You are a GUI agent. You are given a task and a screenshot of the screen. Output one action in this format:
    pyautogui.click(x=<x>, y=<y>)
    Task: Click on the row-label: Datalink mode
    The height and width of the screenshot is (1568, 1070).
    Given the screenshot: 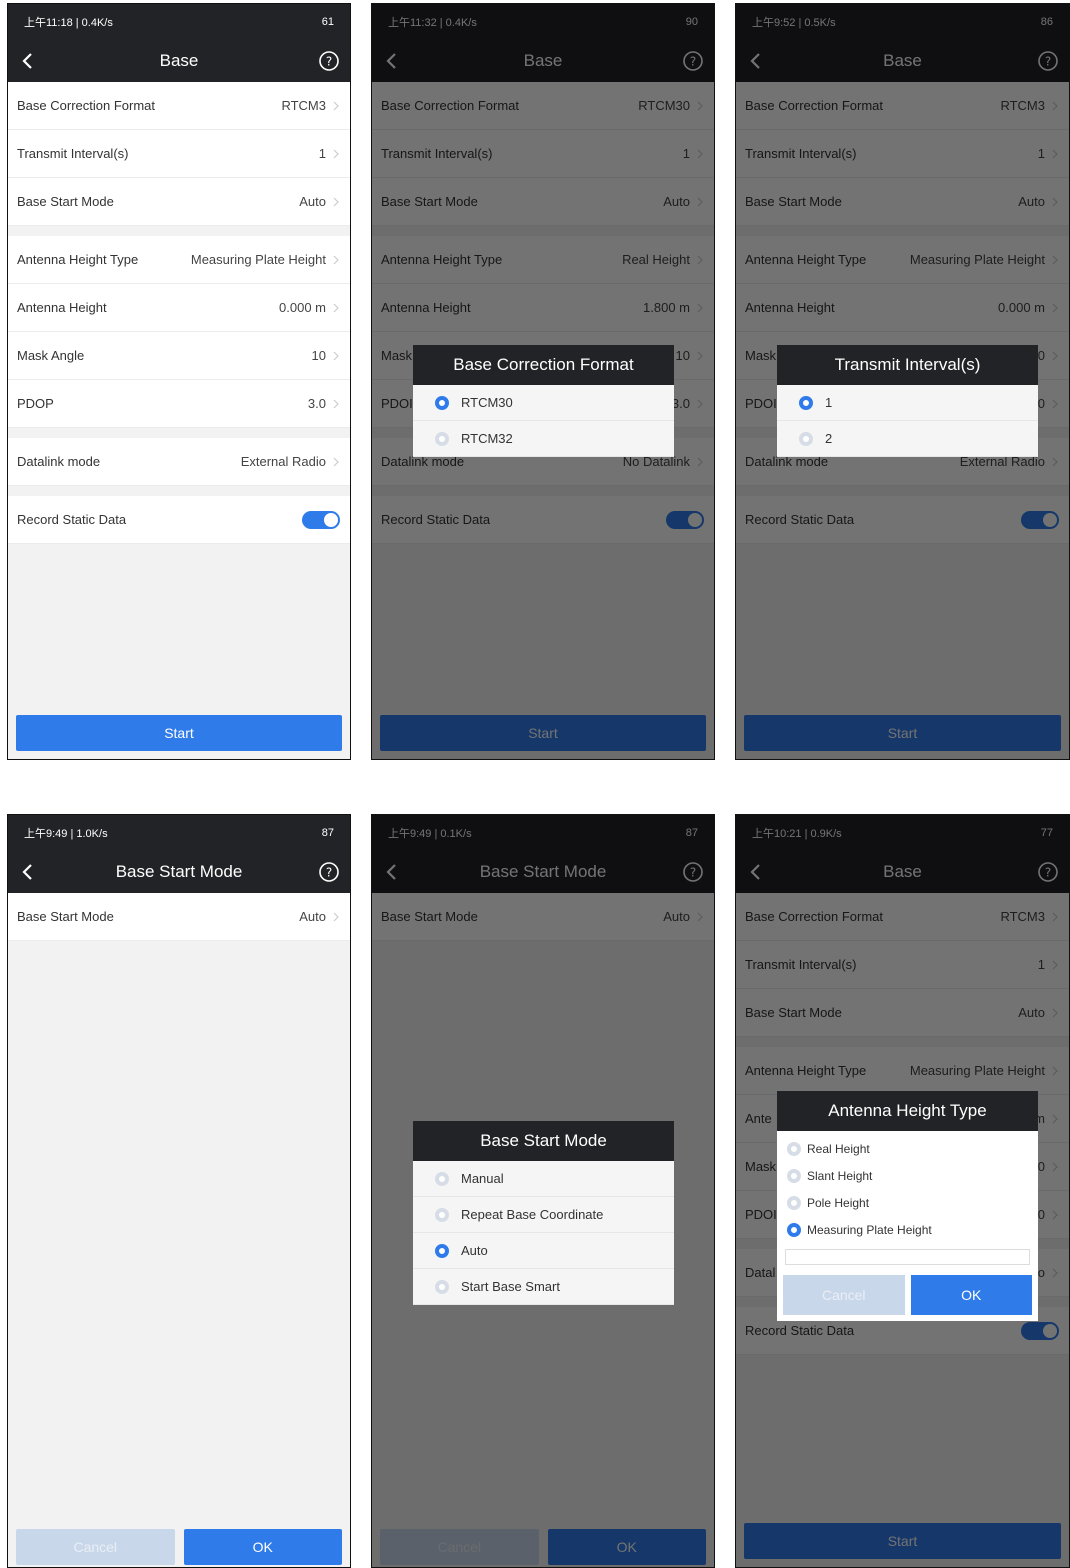 What is the action you would take?
    pyautogui.click(x=59, y=461)
    